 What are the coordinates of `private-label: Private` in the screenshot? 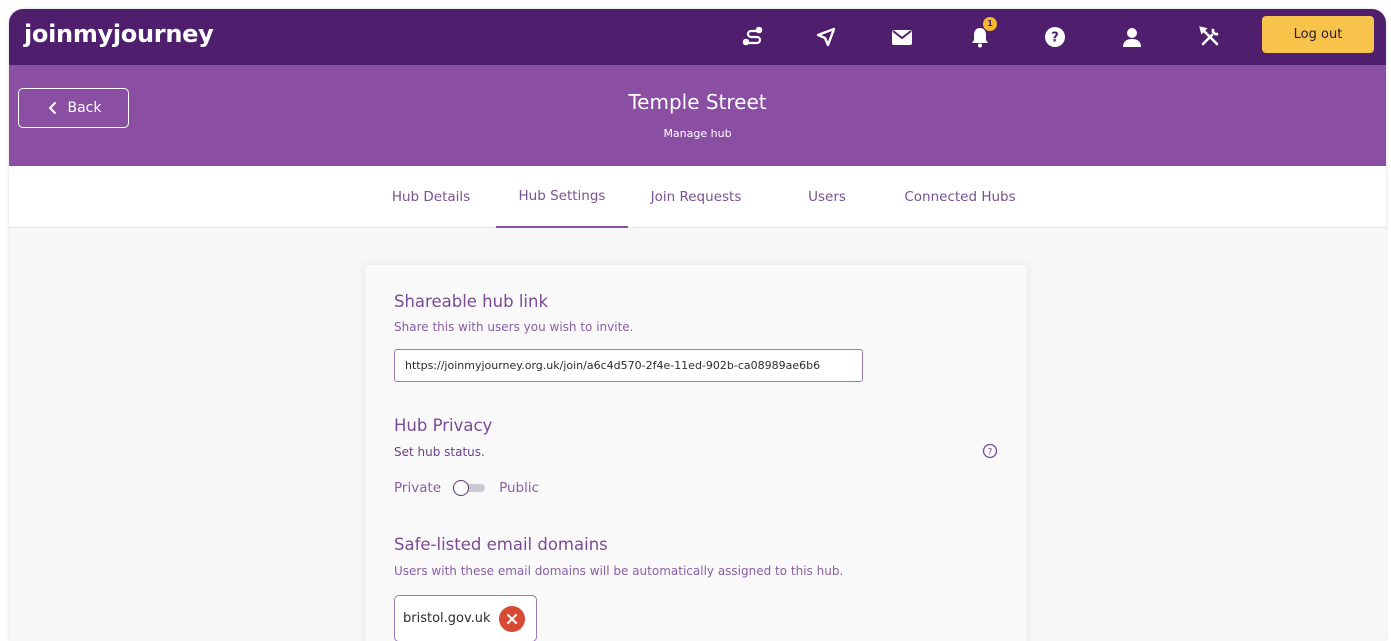 It's located at (418, 488).